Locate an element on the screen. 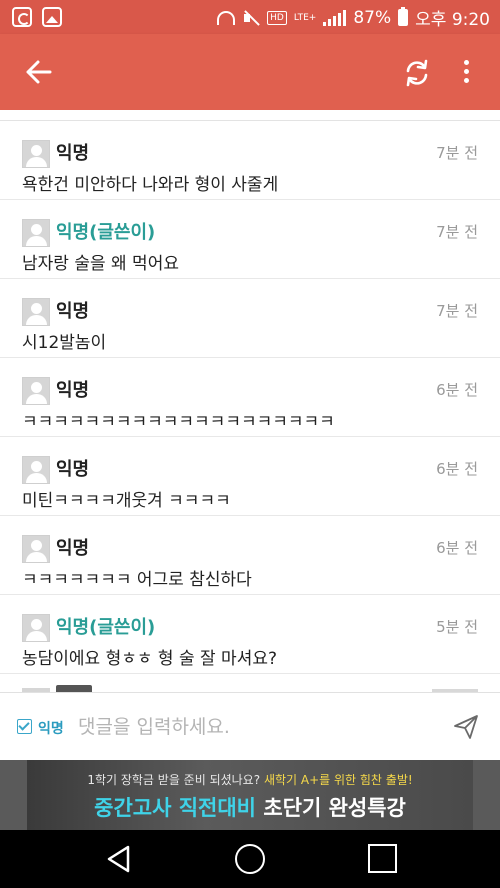 This screenshot has height=888, width=500. status-notifications is located at coordinates (37, 17).